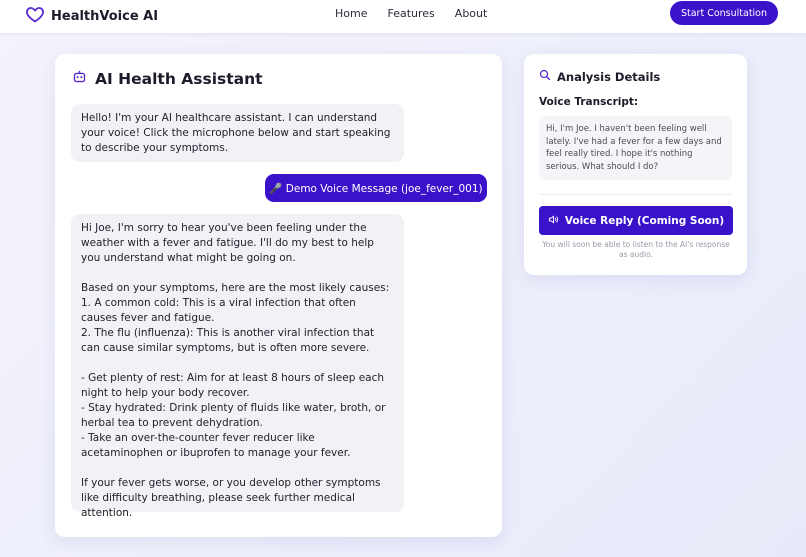  Describe the element at coordinates (644, 220) in the screenshot. I see `voice-reply-label: Voice Reply (Coming Soon)` at that location.